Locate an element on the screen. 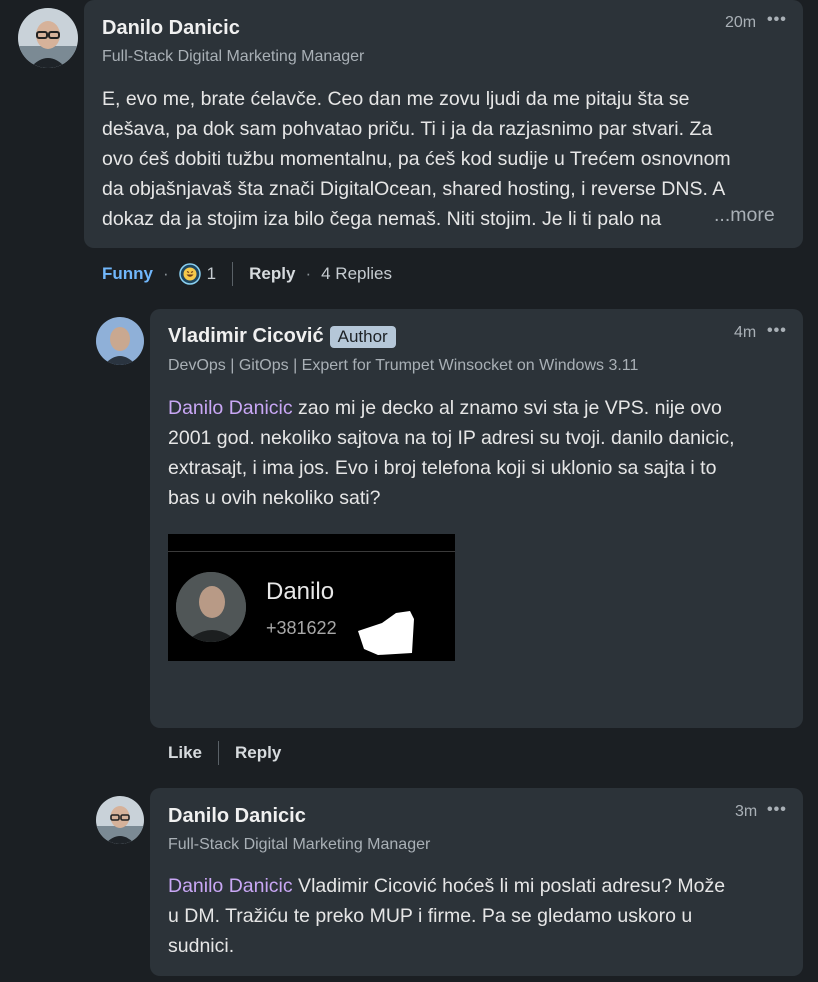 This screenshot has height=982, width=818. author-badge: Author is located at coordinates (362, 336).